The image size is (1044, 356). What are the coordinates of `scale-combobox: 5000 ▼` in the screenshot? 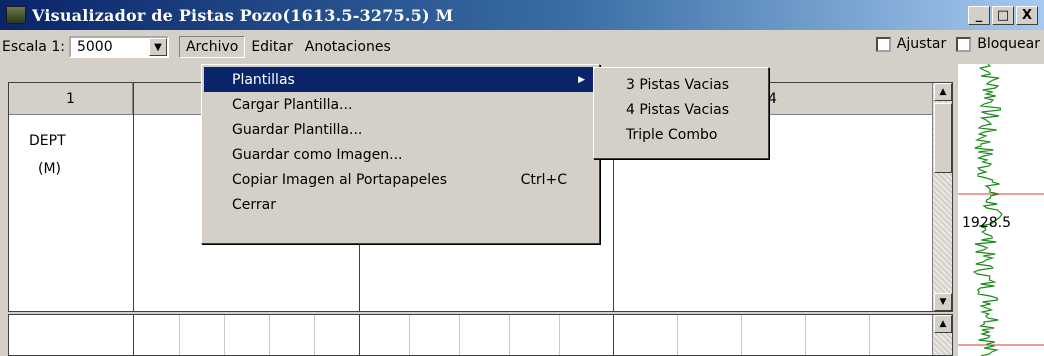 It's located at (118, 47).